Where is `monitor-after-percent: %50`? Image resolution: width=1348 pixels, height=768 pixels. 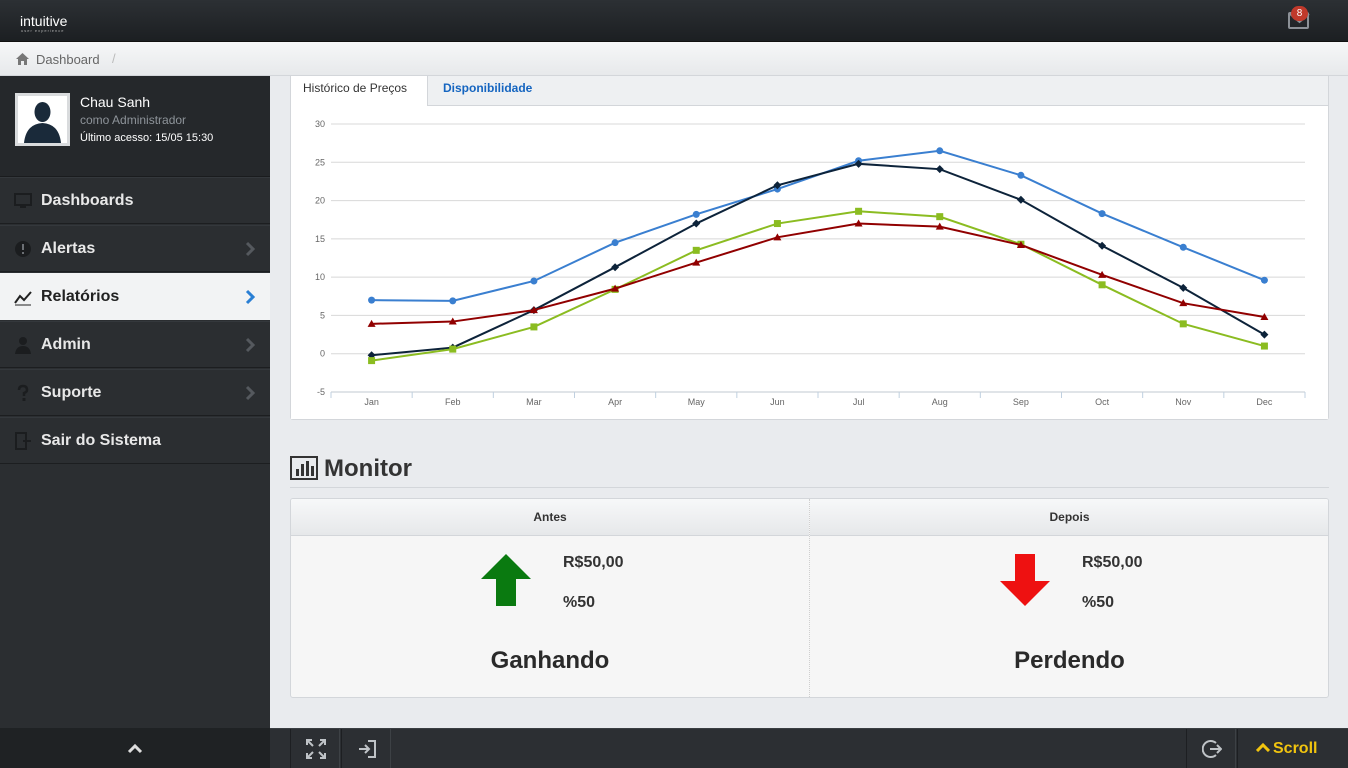 monitor-after-percent: %50 is located at coordinates (1098, 602).